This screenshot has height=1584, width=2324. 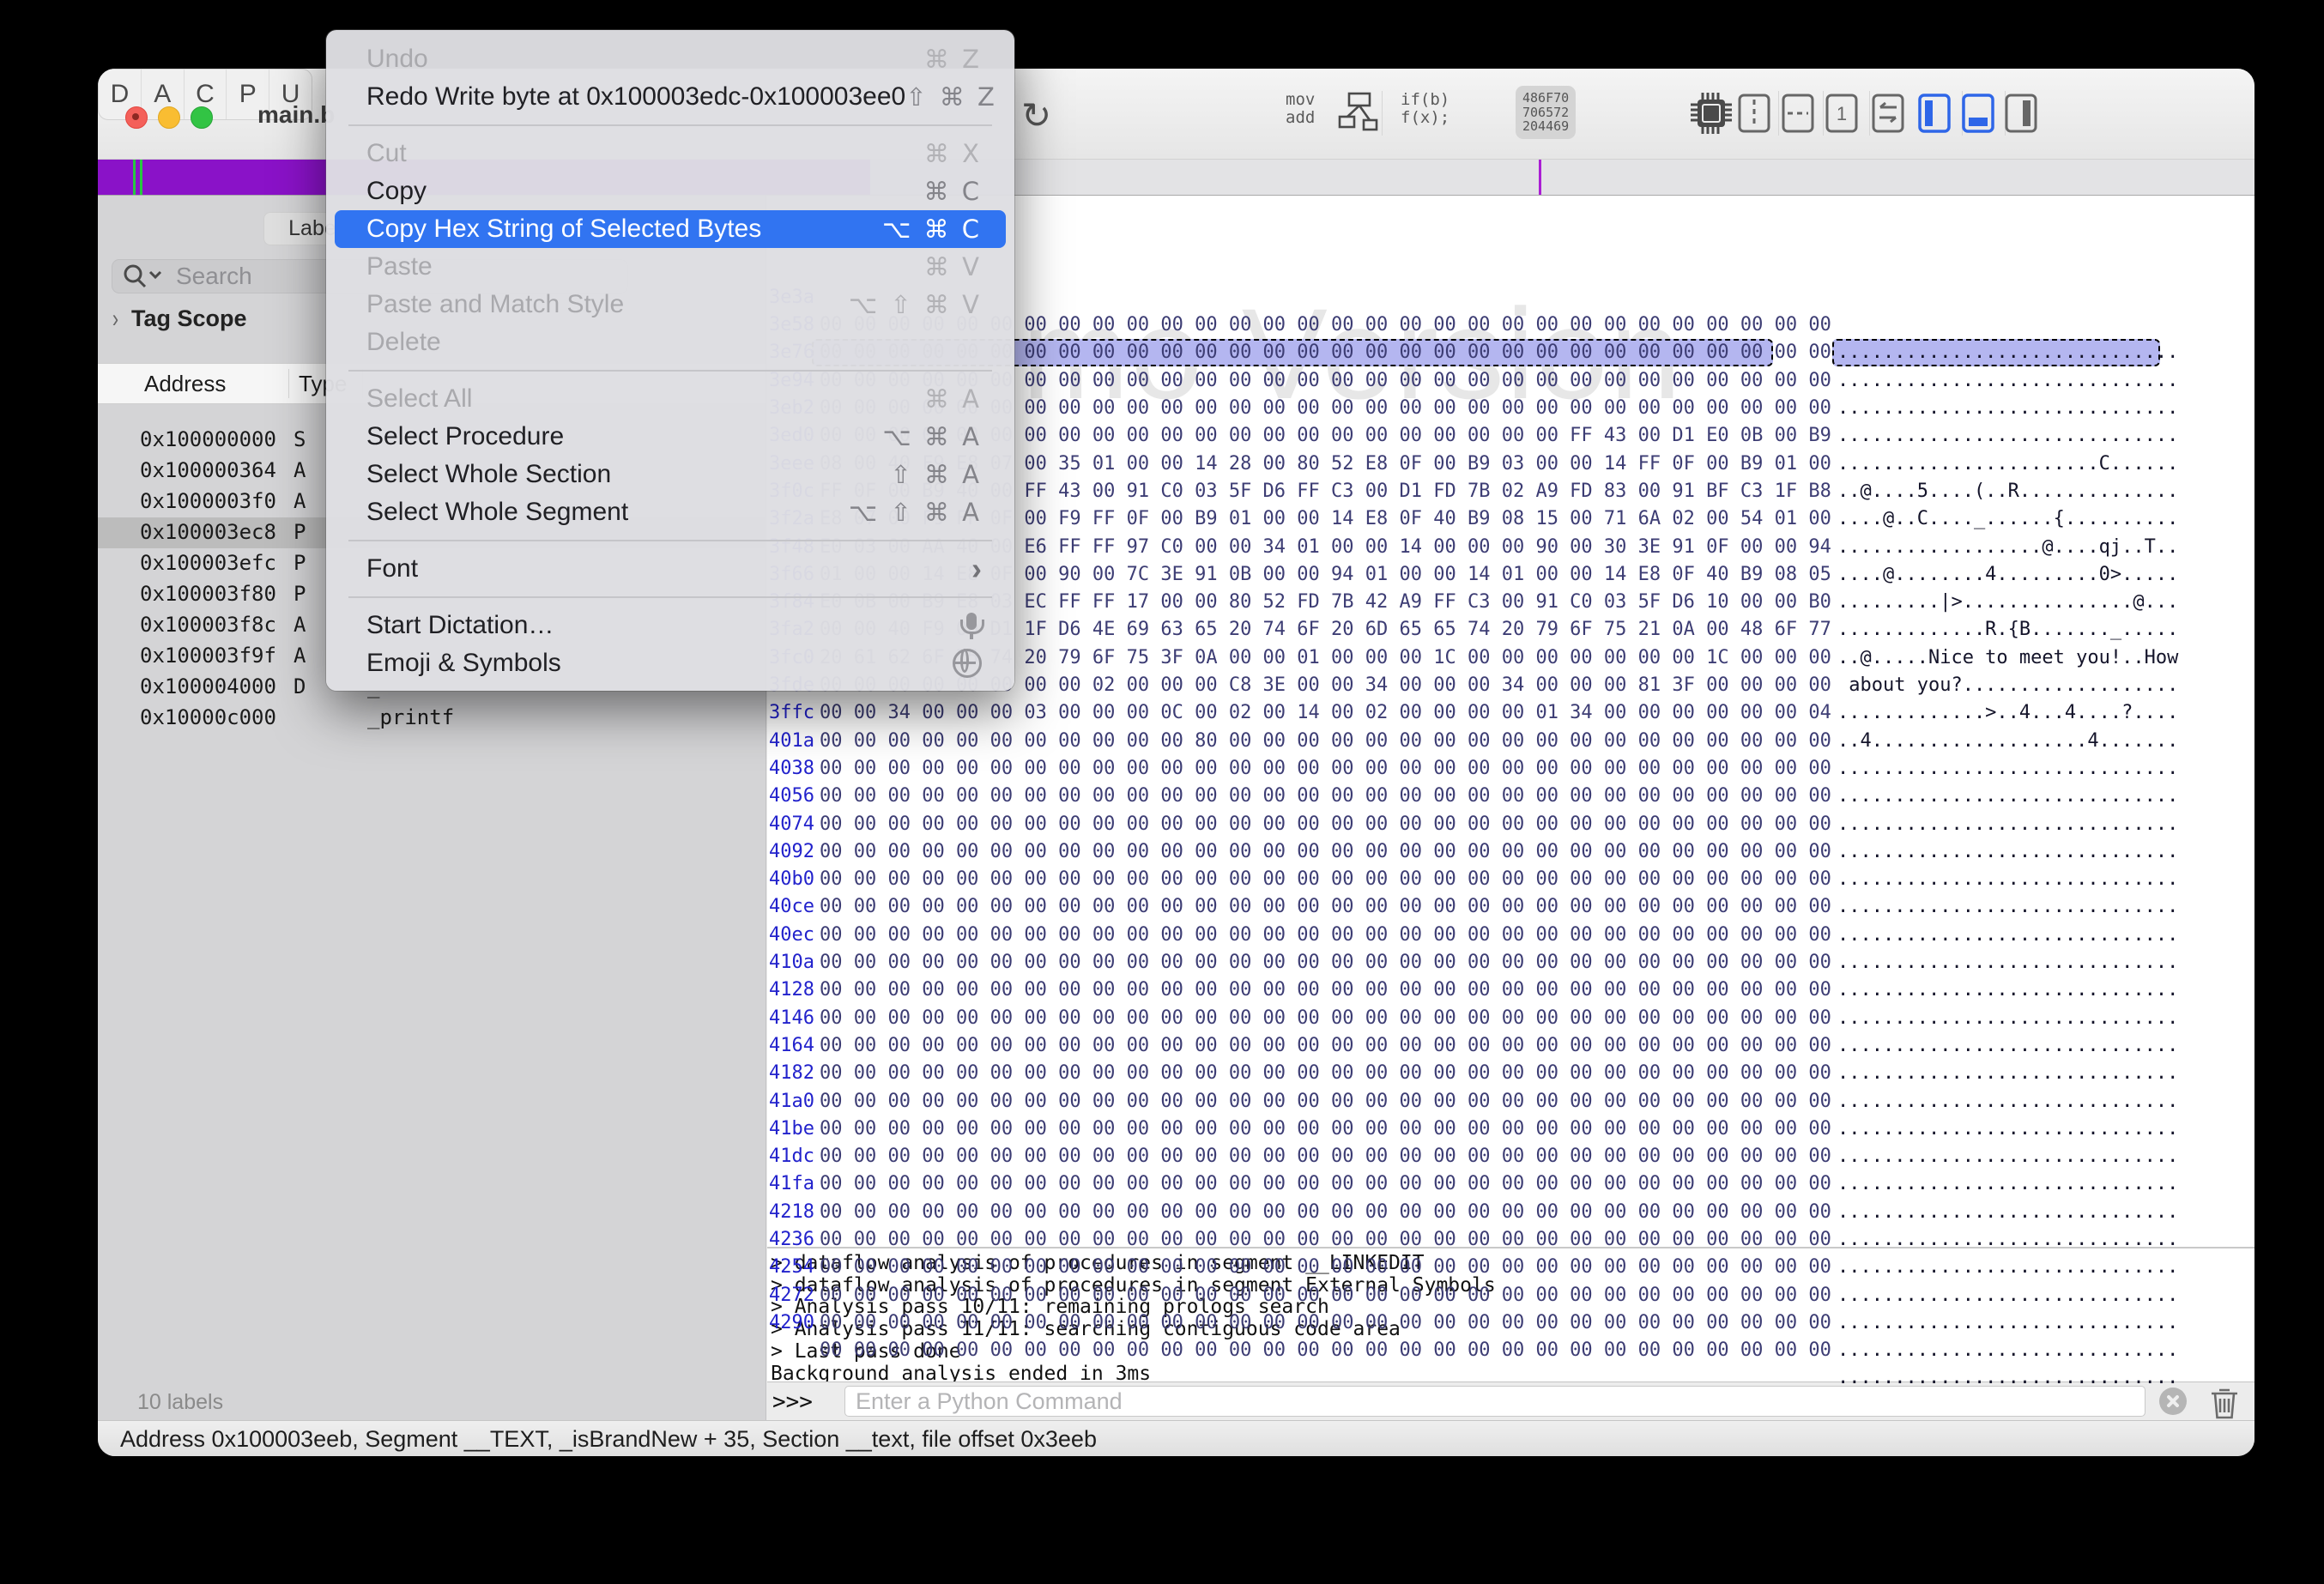 I want to click on menu-item: Copy Hex String of Selected Bytes ⌥ ⌘ C, so click(x=670, y=229).